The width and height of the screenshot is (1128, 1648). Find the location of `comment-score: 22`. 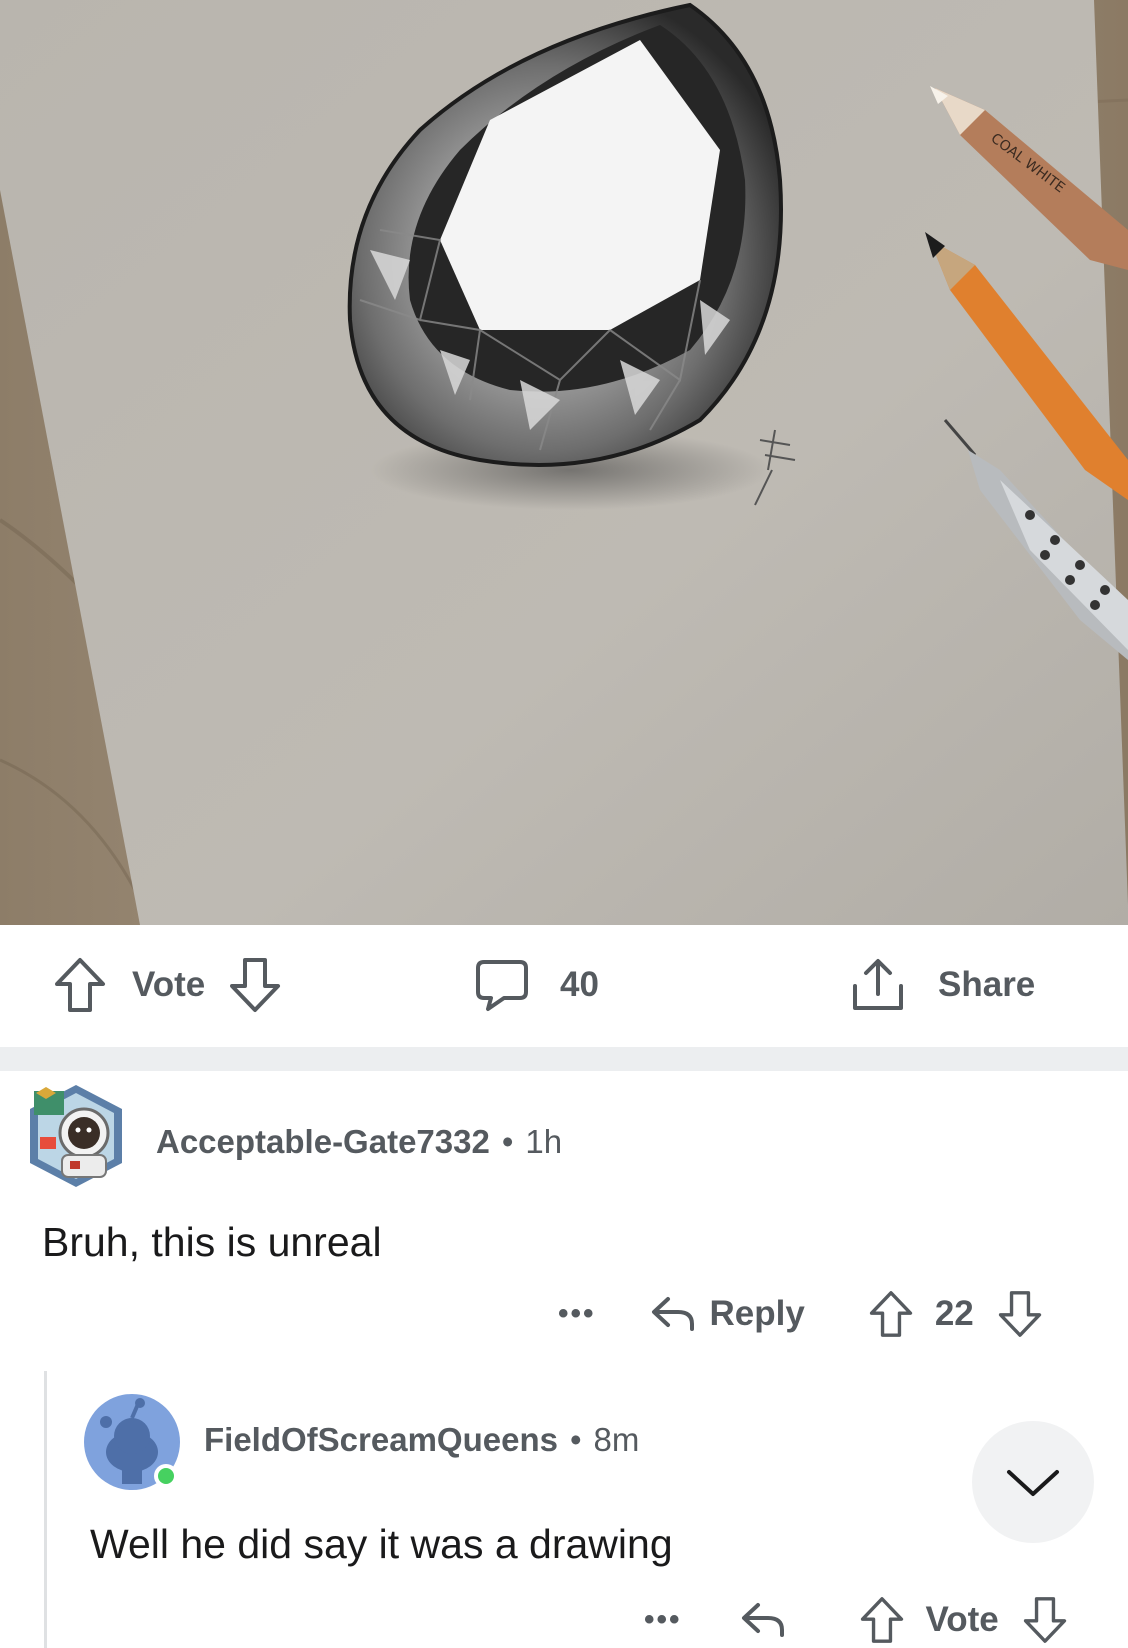

comment-score: 22 is located at coordinates (954, 1313).